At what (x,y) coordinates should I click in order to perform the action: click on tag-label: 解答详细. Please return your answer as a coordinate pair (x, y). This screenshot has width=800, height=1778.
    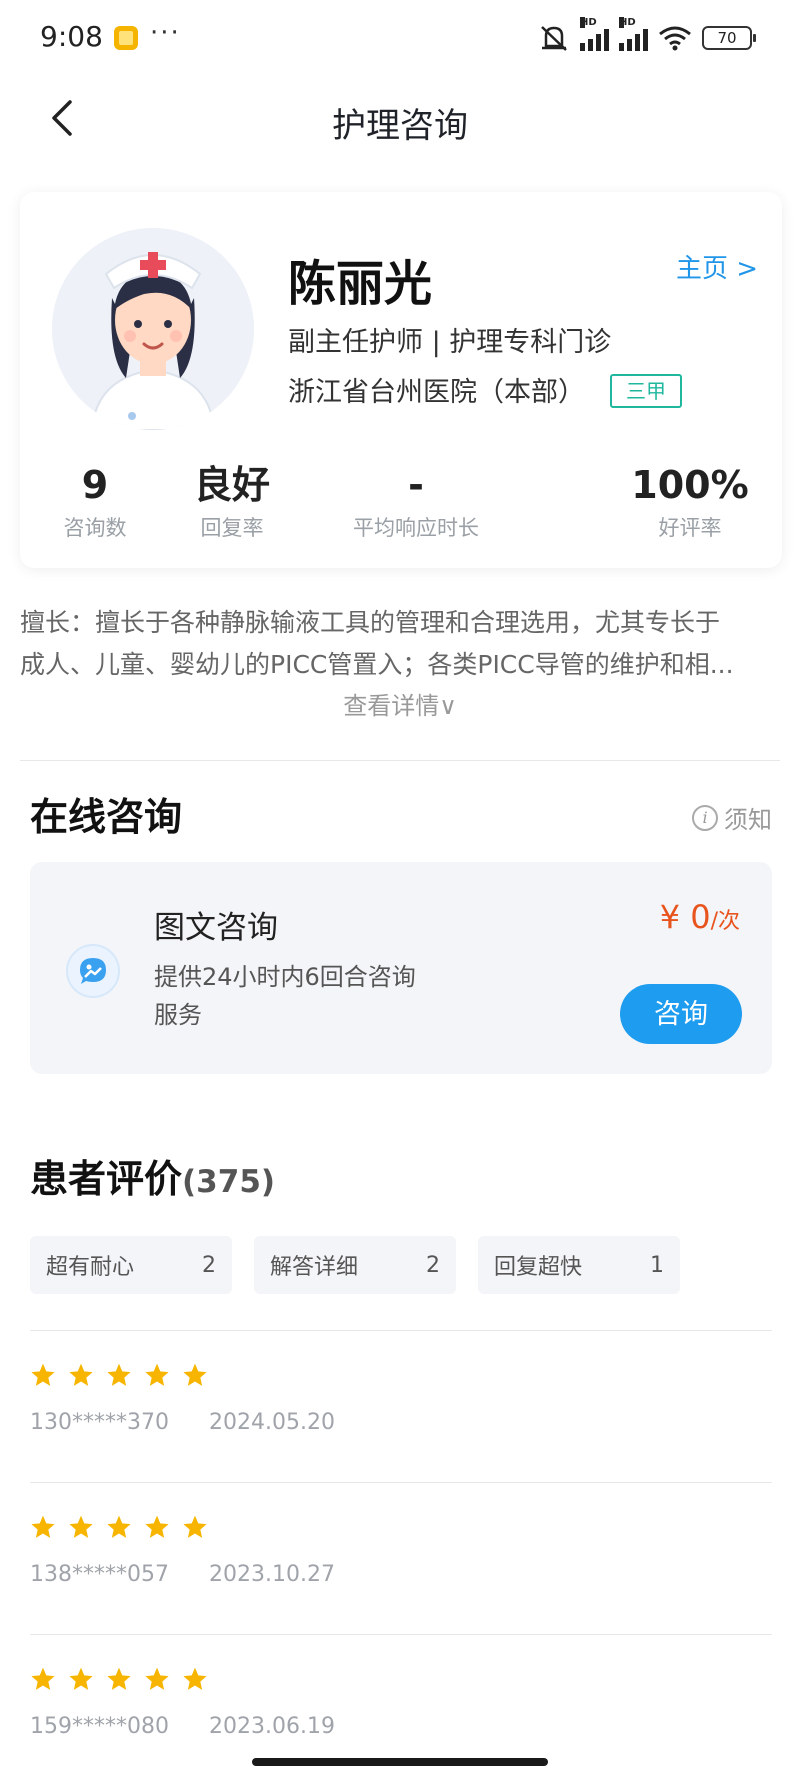
    Looking at the image, I should click on (314, 1267).